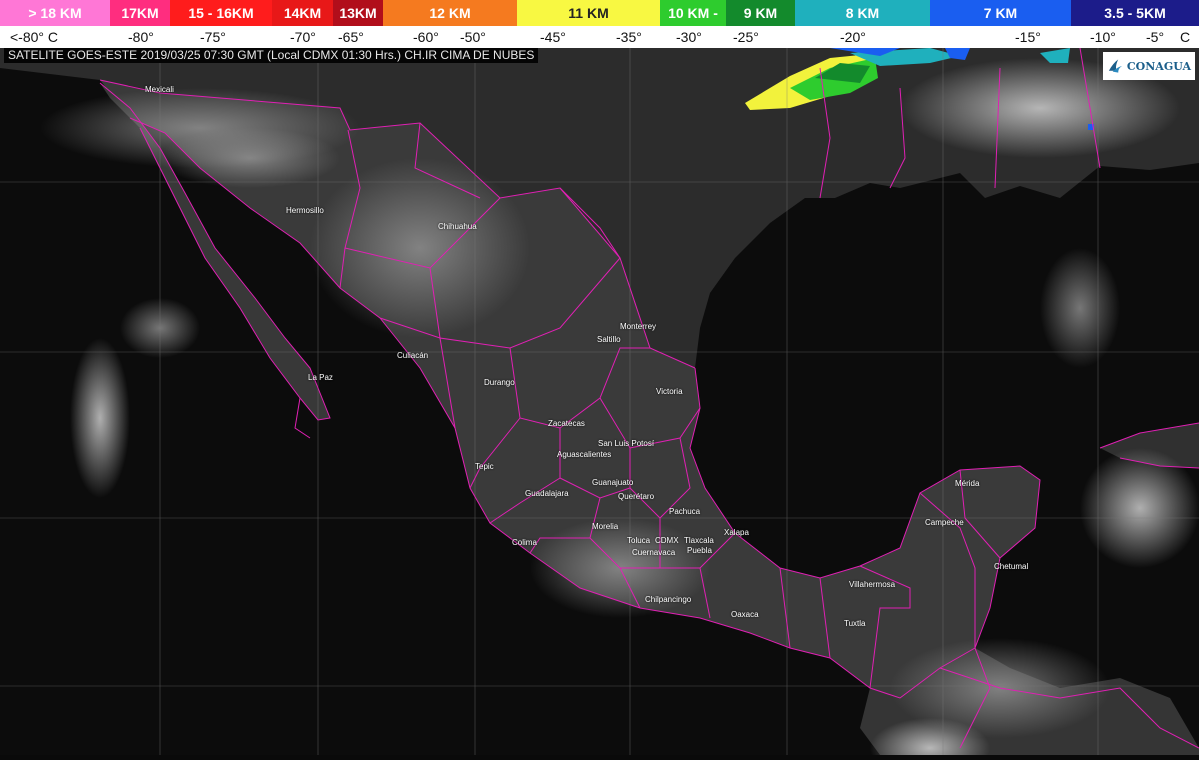  Describe the element at coordinates (626, 443) in the screenshot. I see `city-label: San Luis Potosí` at that location.